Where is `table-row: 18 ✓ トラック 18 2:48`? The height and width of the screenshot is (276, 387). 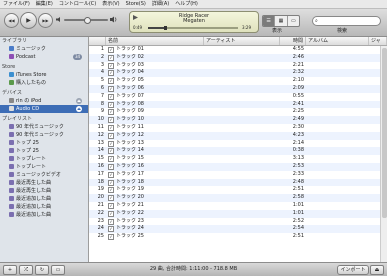
table-row: 18 ✓ トラック 18 2:48 is located at coordinates (238, 182).